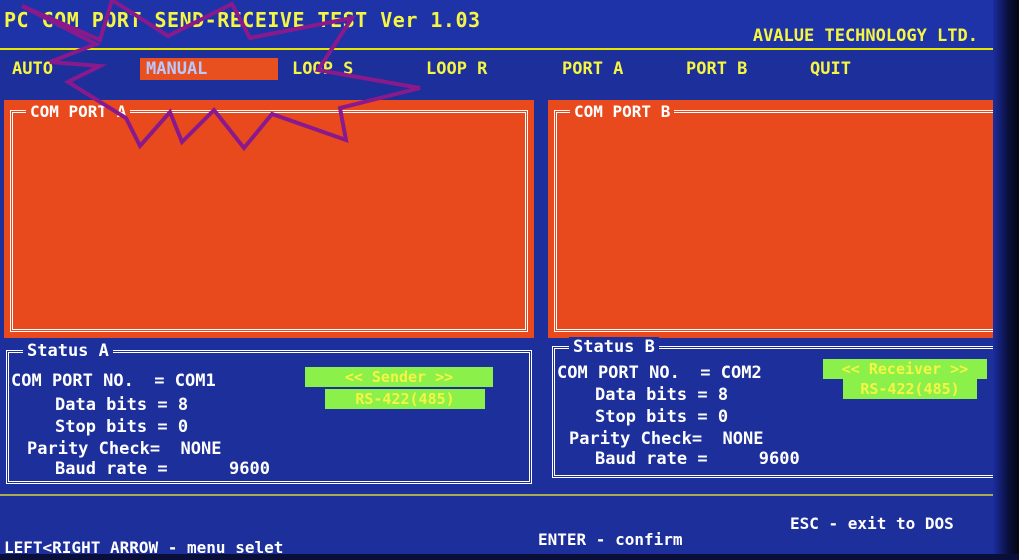 The height and width of the screenshot is (560, 1019). Describe the element at coordinates (666, 439) in the screenshot. I see `status-b-parity: Parity Check= NONE` at that location.